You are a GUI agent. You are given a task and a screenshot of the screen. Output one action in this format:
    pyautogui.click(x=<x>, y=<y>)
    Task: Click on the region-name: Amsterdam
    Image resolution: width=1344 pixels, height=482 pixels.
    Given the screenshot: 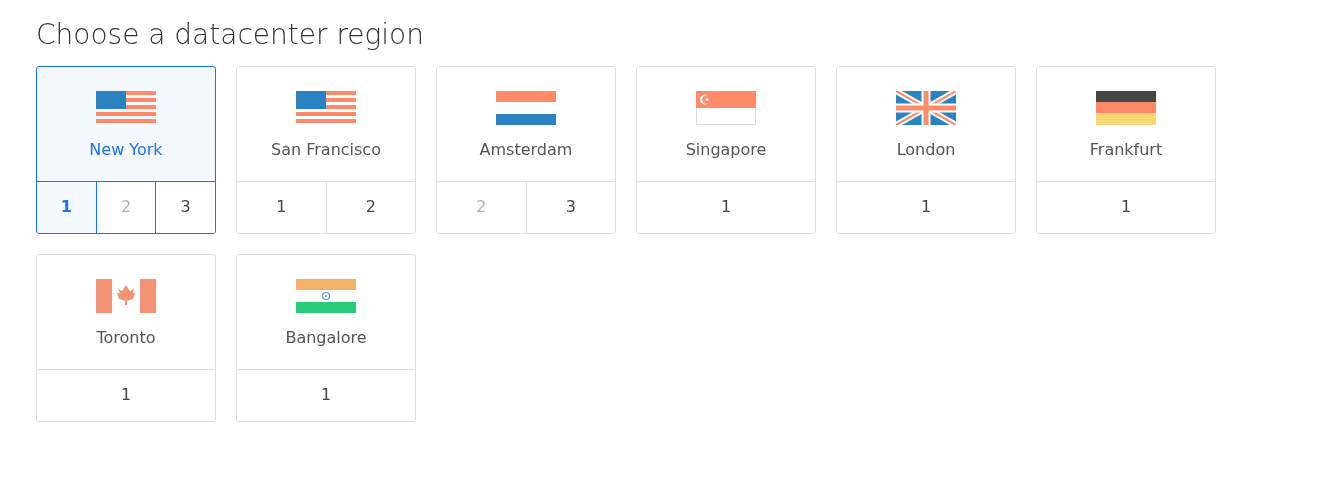 What is the action you would take?
    pyautogui.click(x=526, y=149)
    